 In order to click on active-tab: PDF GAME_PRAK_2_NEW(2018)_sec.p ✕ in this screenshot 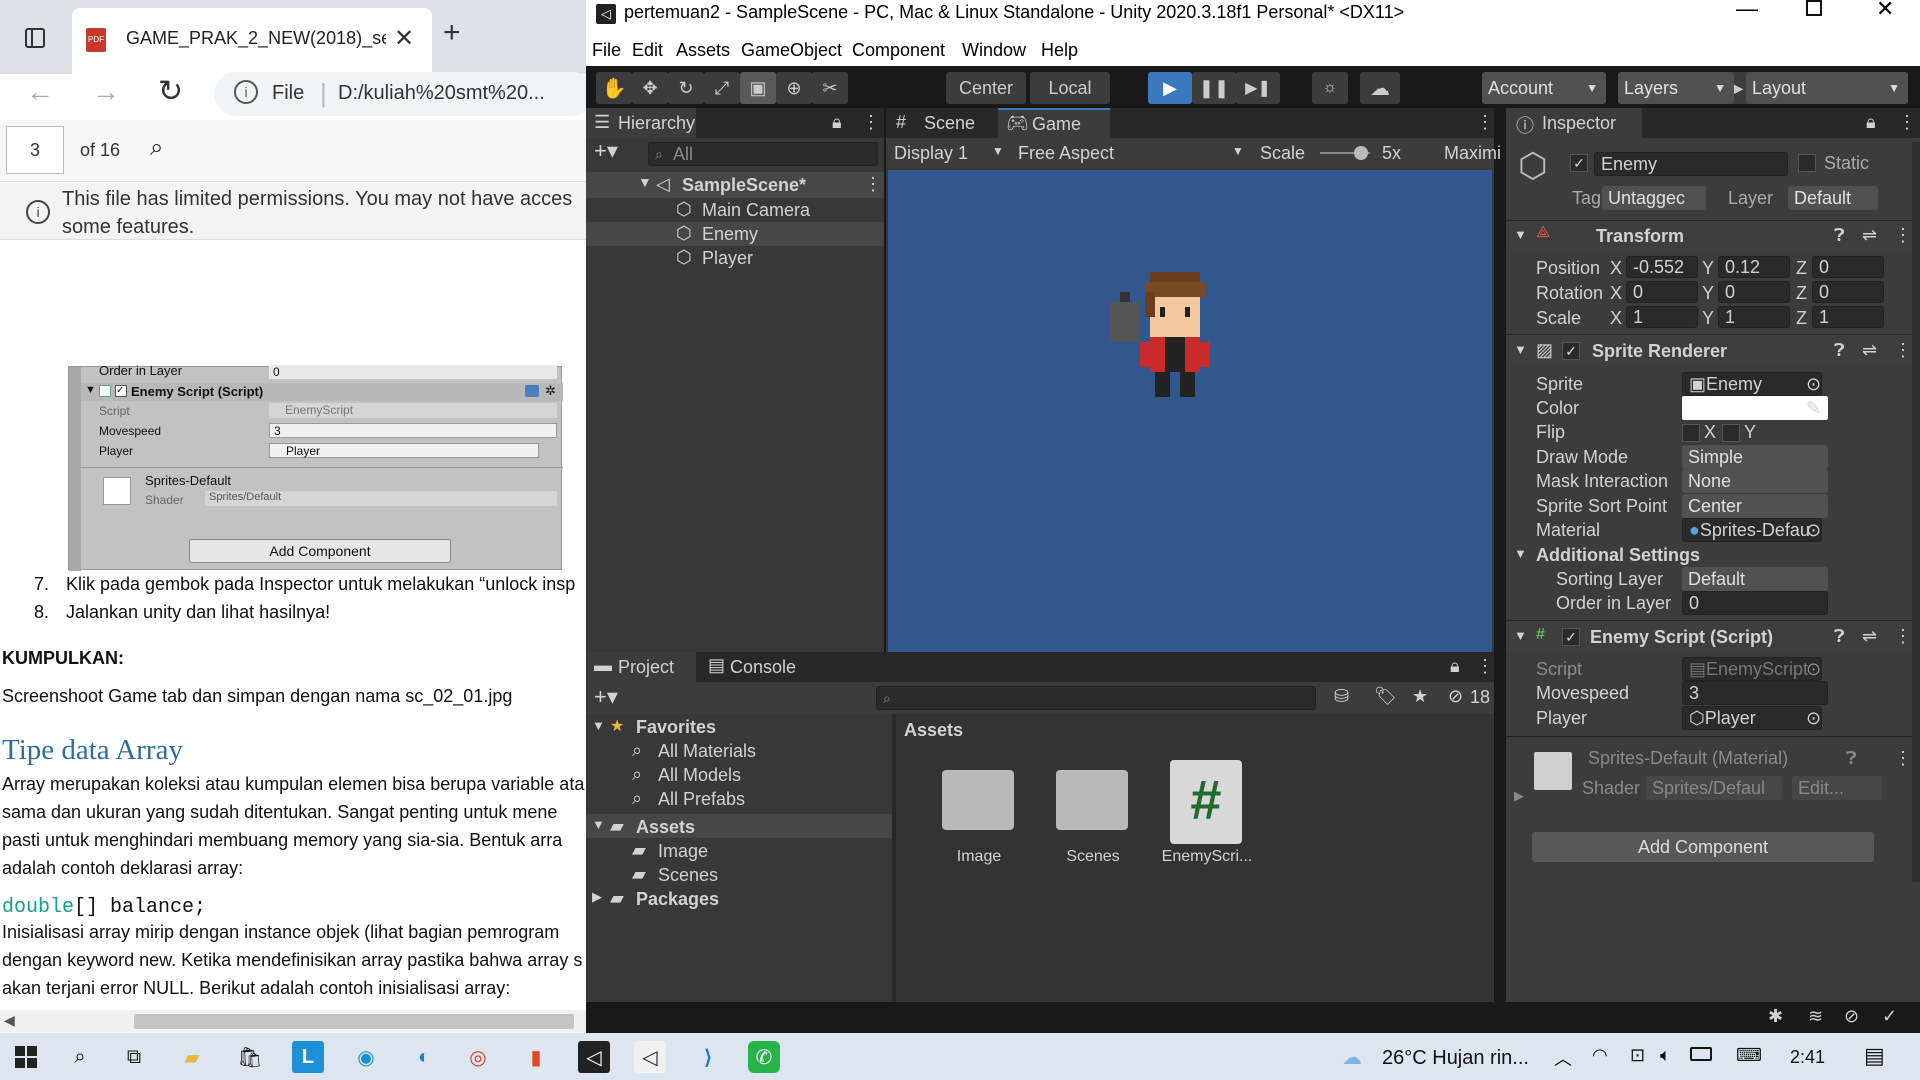, I will do `click(252, 41)`.